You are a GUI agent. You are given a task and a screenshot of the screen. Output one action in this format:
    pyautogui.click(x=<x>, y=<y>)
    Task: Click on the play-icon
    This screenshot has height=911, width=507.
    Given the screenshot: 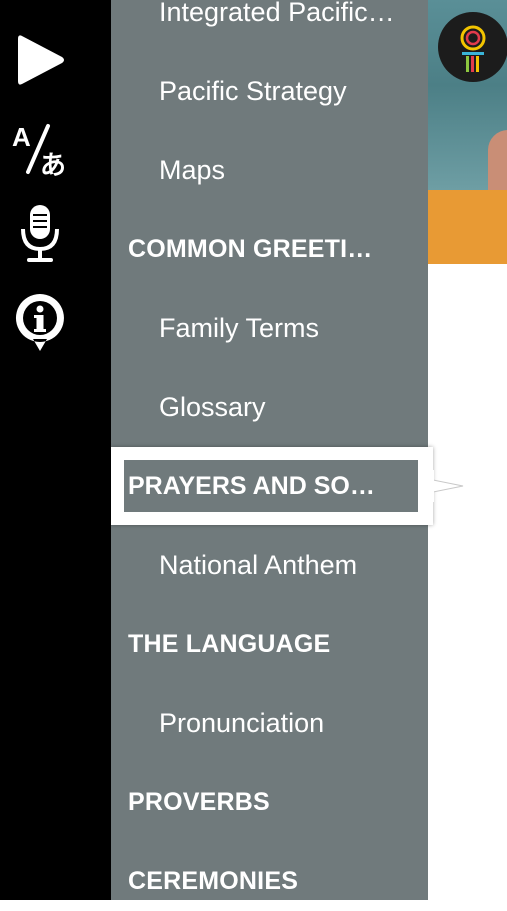 What is the action you would take?
    pyautogui.click(x=41, y=60)
    